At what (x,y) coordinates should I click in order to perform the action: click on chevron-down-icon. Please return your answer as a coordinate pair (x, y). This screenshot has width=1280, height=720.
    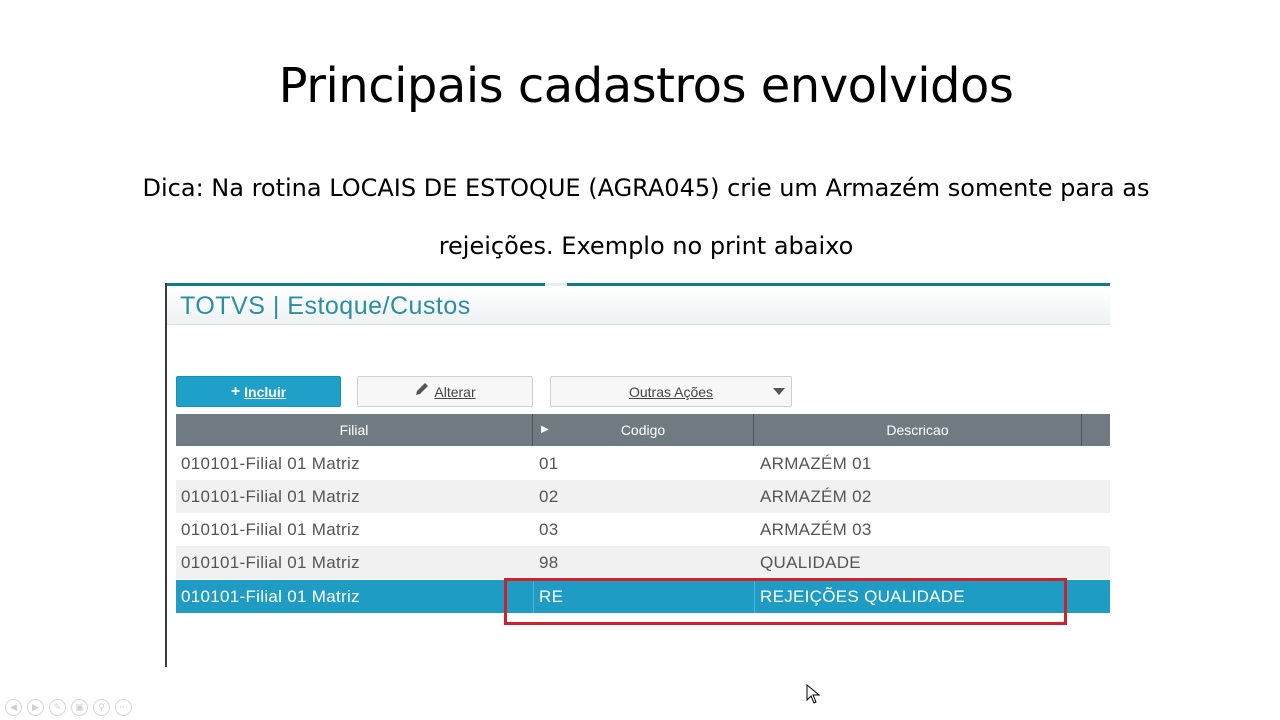
    Looking at the image, I should click on (779, 391).